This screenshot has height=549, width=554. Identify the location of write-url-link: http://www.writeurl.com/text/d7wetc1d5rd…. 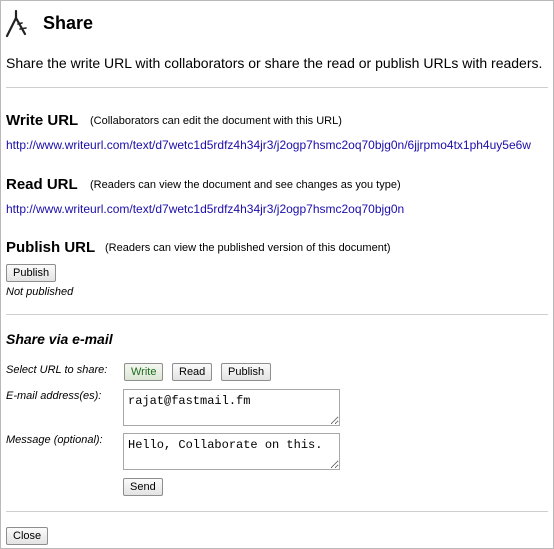
(268, 145).